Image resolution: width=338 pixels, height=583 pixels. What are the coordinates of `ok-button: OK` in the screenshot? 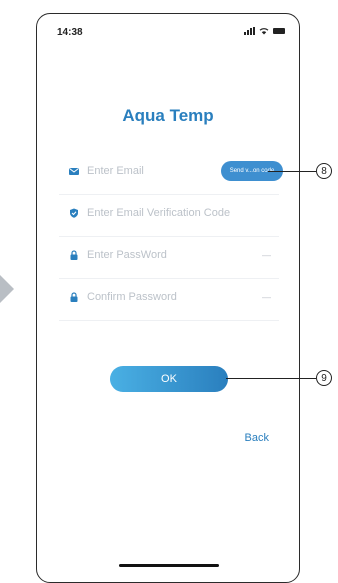 It's located at (169, 379).